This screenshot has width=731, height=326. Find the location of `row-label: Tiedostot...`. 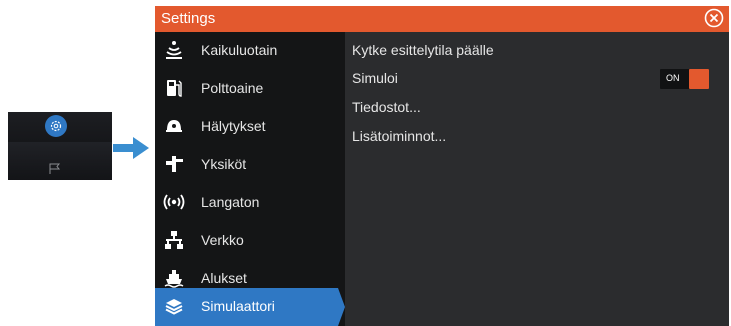

row-label: Tiedostot... is located at coordinates (386, 107).